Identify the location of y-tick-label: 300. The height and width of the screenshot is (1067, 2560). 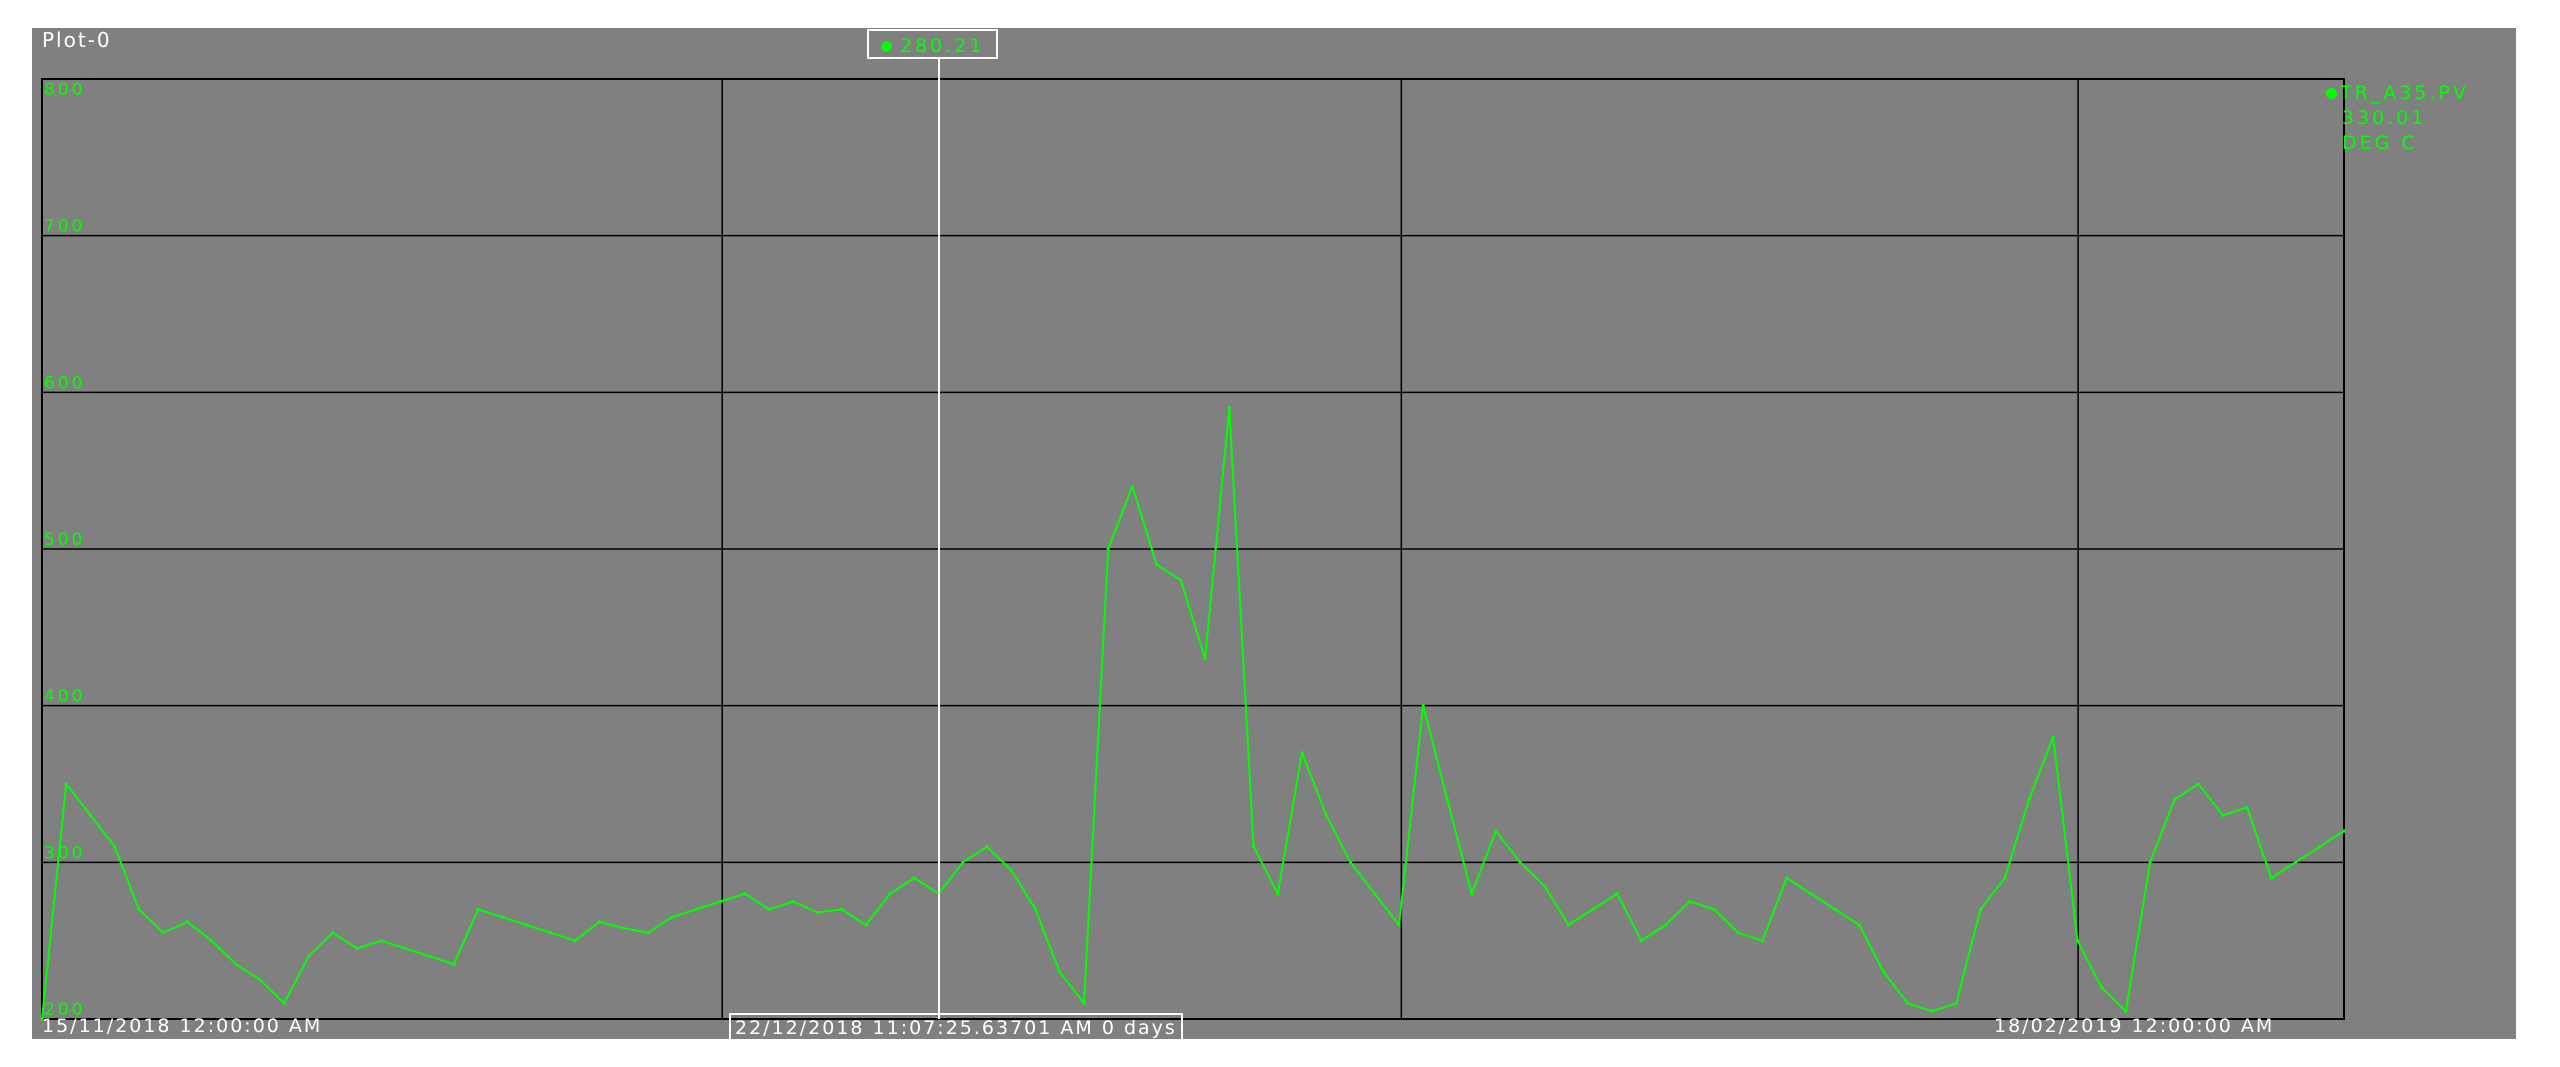
(64, 853).